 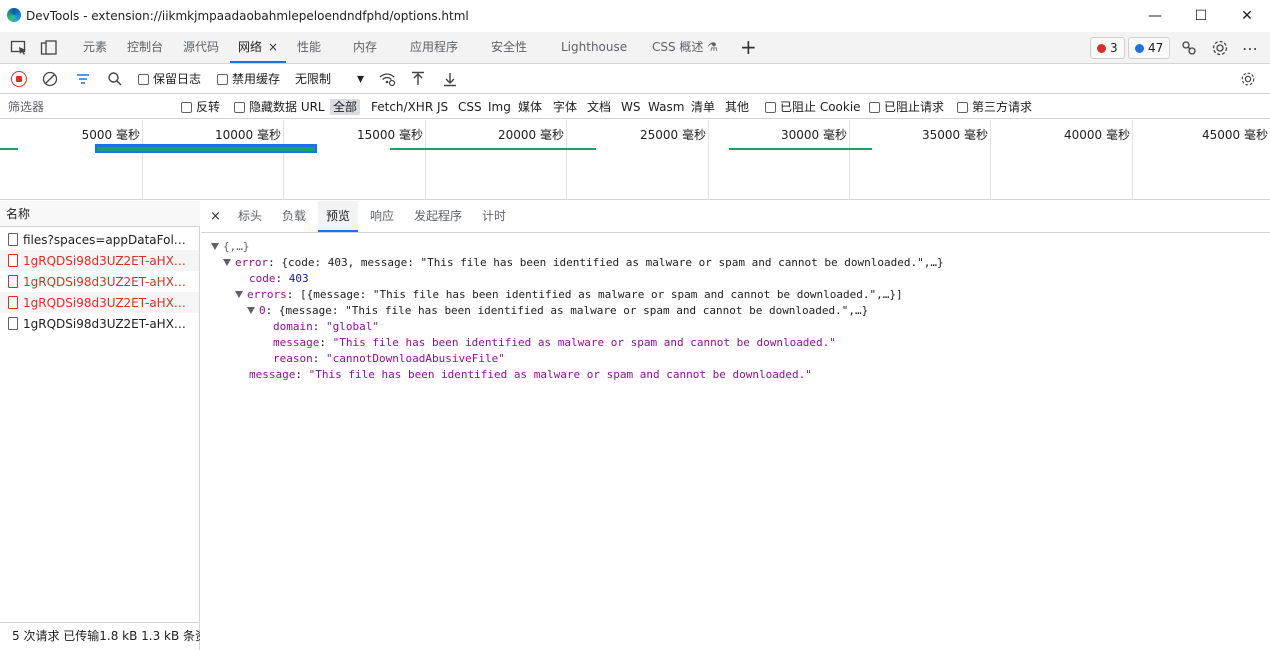 What do you see at coordinates (250, 216) in the screenshot?
I see `tab-headers: 标头` at bounding box center [250, 216].